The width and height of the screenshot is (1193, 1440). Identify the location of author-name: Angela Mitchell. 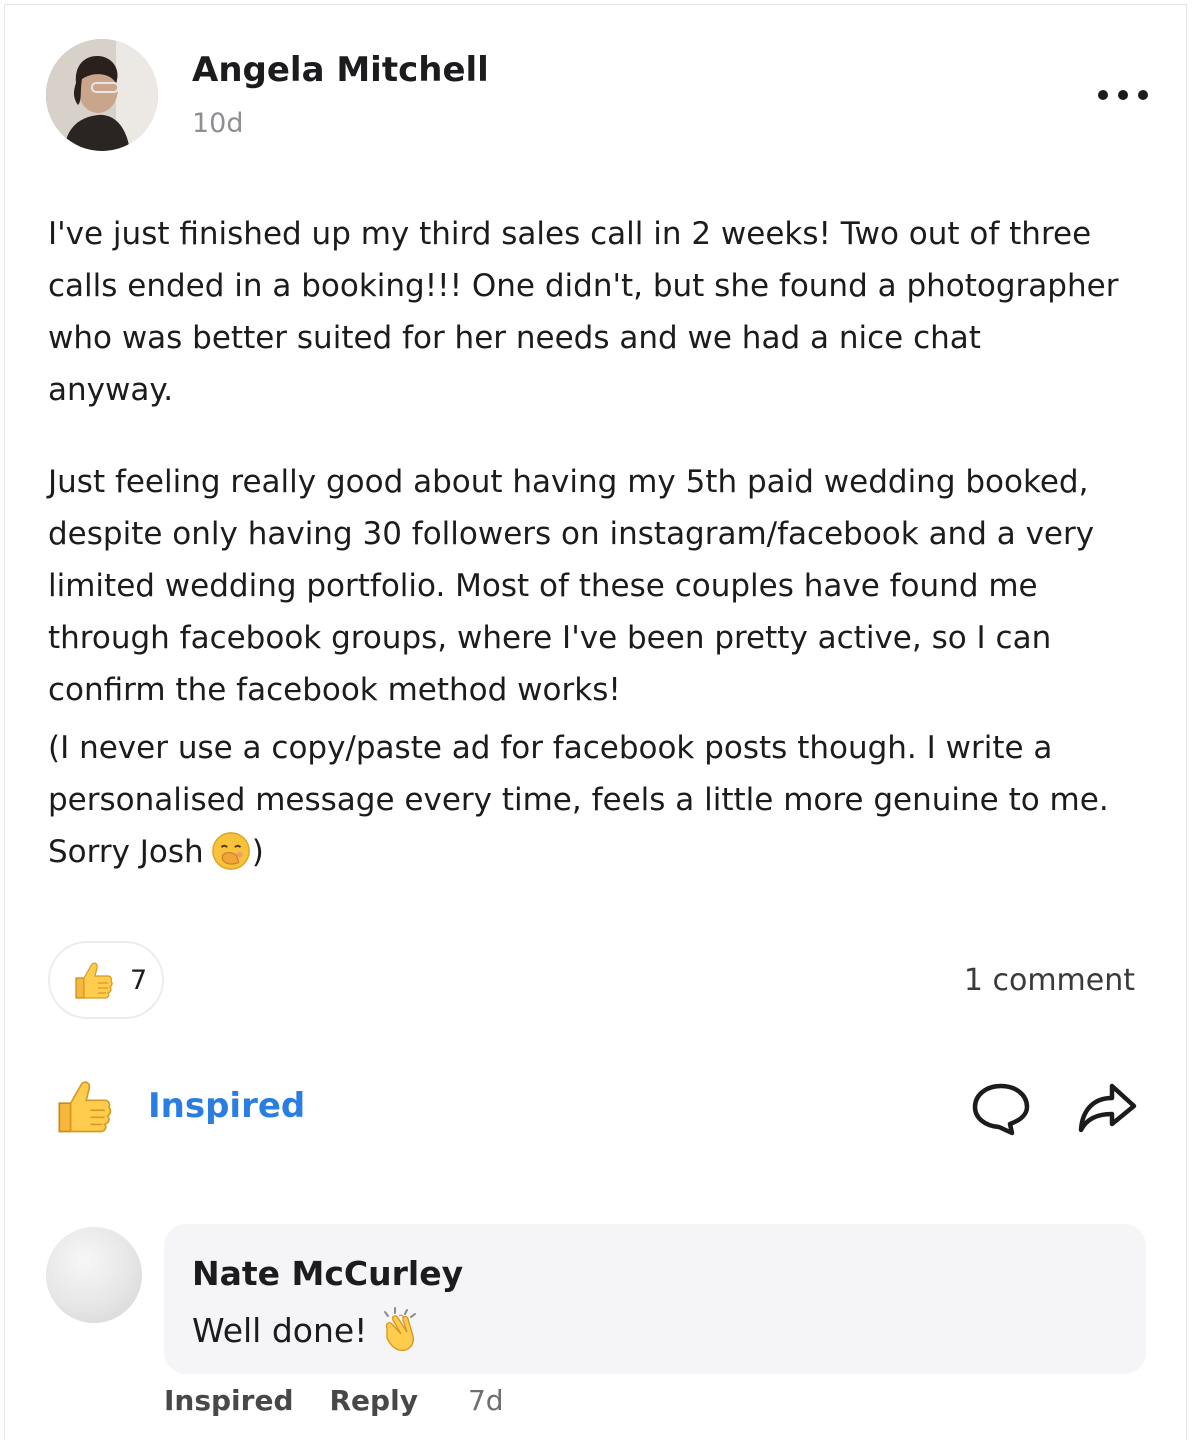
(340, 70).